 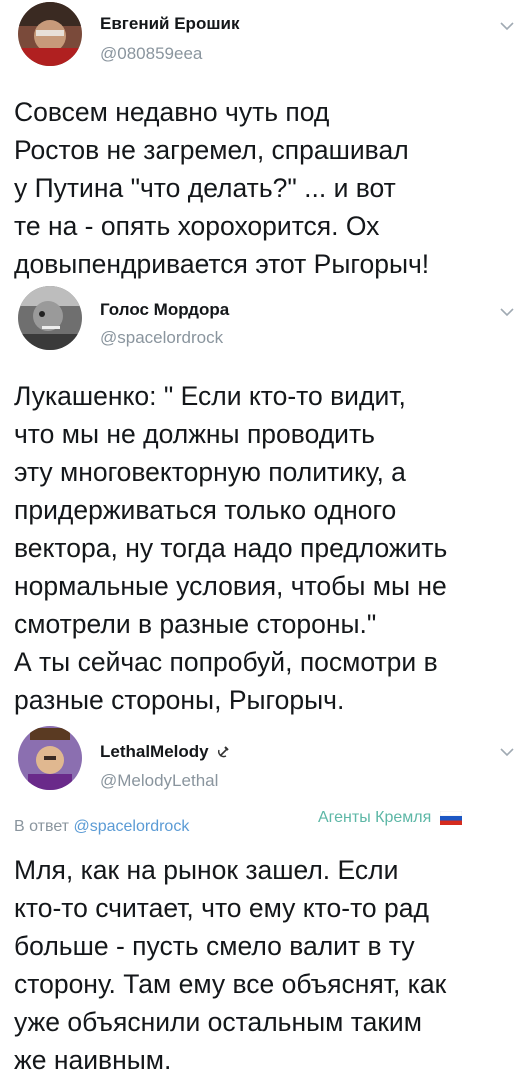 What do you see at coordinates (224, 752) in the screenshot?
I see `hammer-sickle-icon` at bounding box center [224, 752].